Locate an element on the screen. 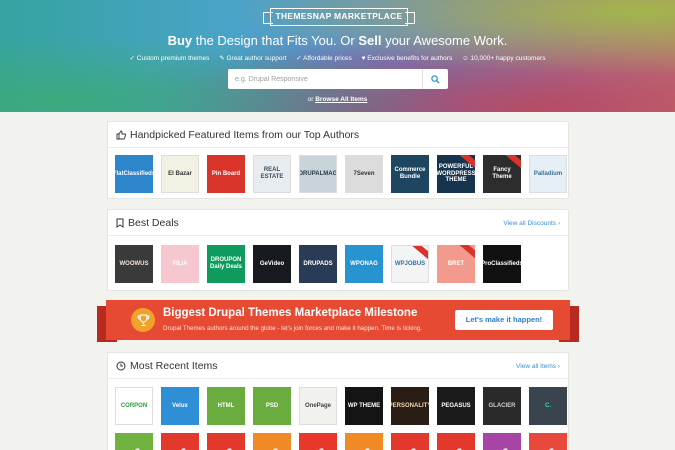 The image size is (675, 450). recent-title-row: Most Recent Items is located at coordinates (167, 366).